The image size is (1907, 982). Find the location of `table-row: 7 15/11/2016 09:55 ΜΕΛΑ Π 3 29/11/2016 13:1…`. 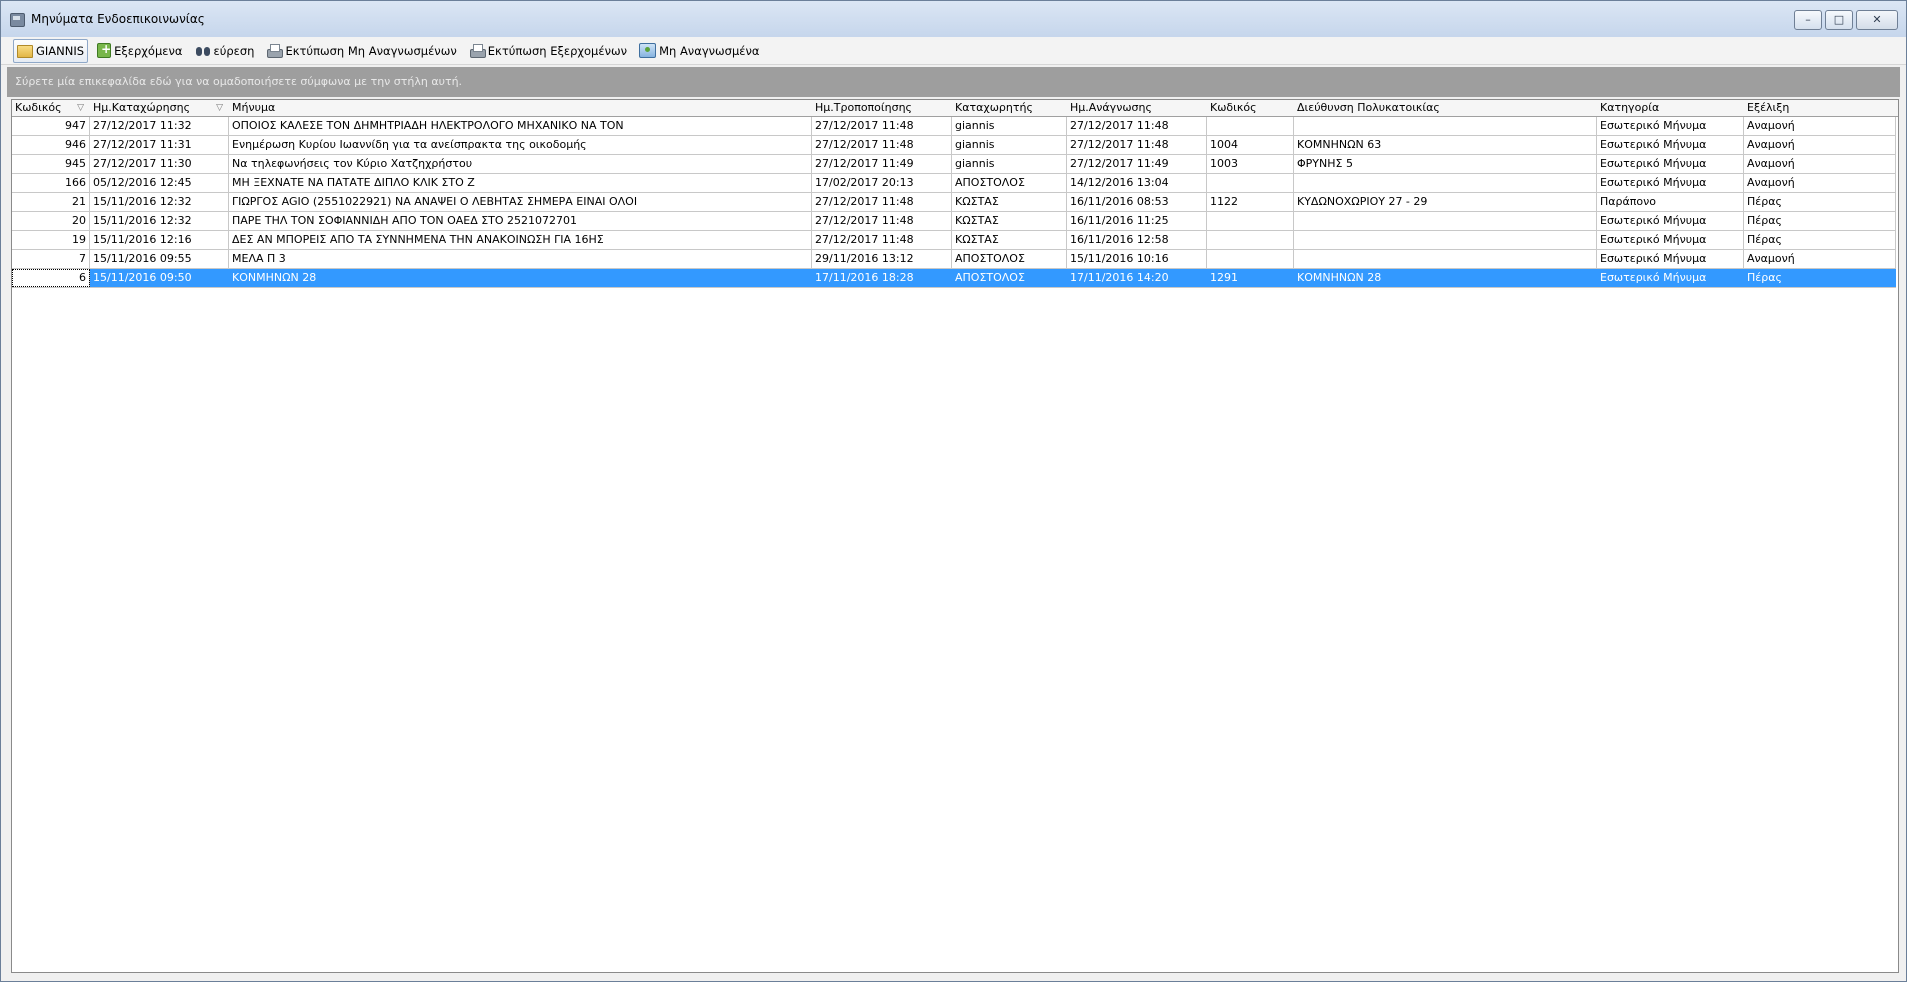

table-row: 7 15/11/2016 09:55 ΜΕΛΑ Π 3 29/11/2016 13:1… is located at coordinates (954, 259).